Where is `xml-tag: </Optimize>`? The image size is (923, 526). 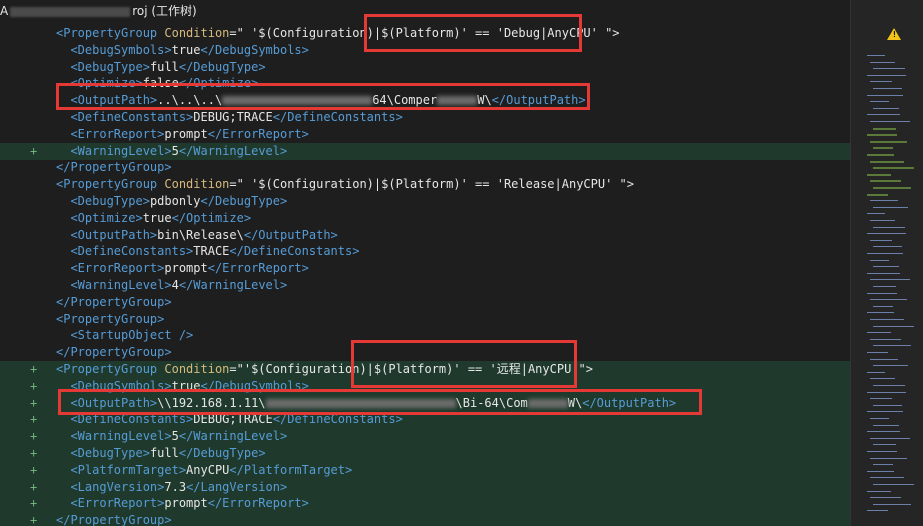
xml-tag: </Optimize> is located at coordinates (218, 83).